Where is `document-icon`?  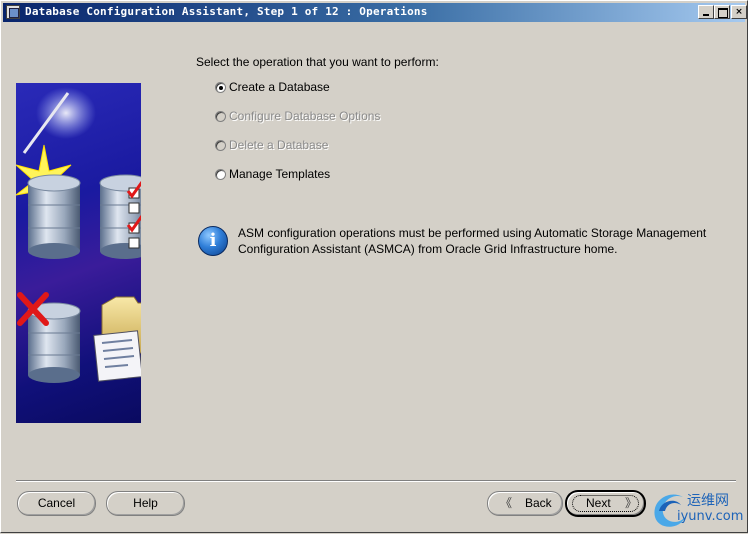 document-icon is located at coordinates (117, 356).